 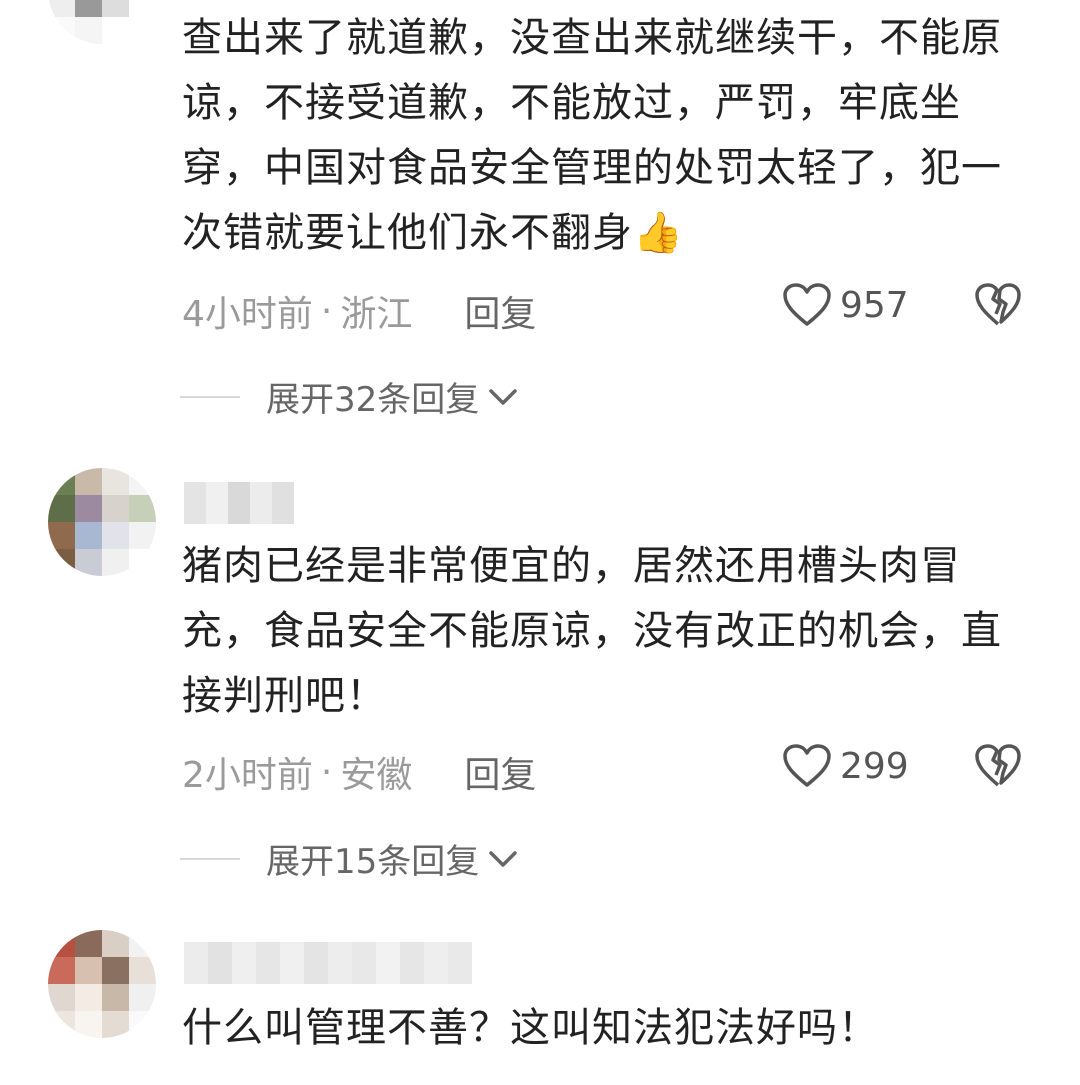 What do you see at coordinates (530, 1028) in the screenshot?
I see `comment-text: 什么叫管理不善？这叫知法犯法好吗！` at bounding box center [530, 1028].